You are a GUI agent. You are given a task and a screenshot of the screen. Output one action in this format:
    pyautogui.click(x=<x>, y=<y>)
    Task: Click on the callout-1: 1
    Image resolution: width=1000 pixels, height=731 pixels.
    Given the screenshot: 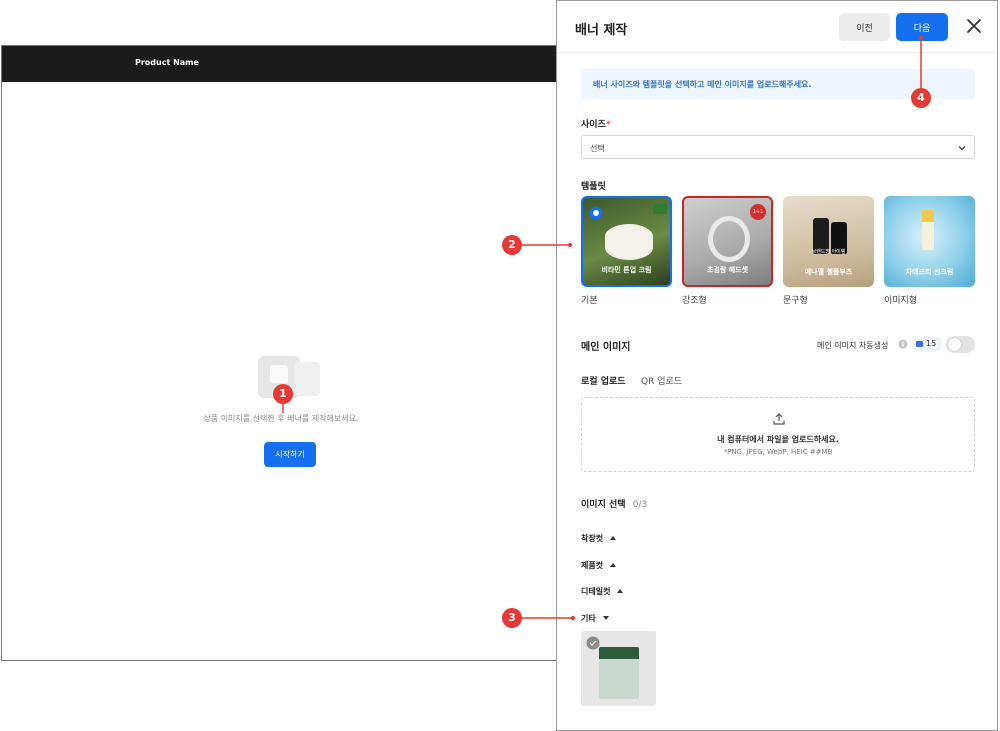 What is the action you would take?
    pyautogui.click(x=283, y=394)
    